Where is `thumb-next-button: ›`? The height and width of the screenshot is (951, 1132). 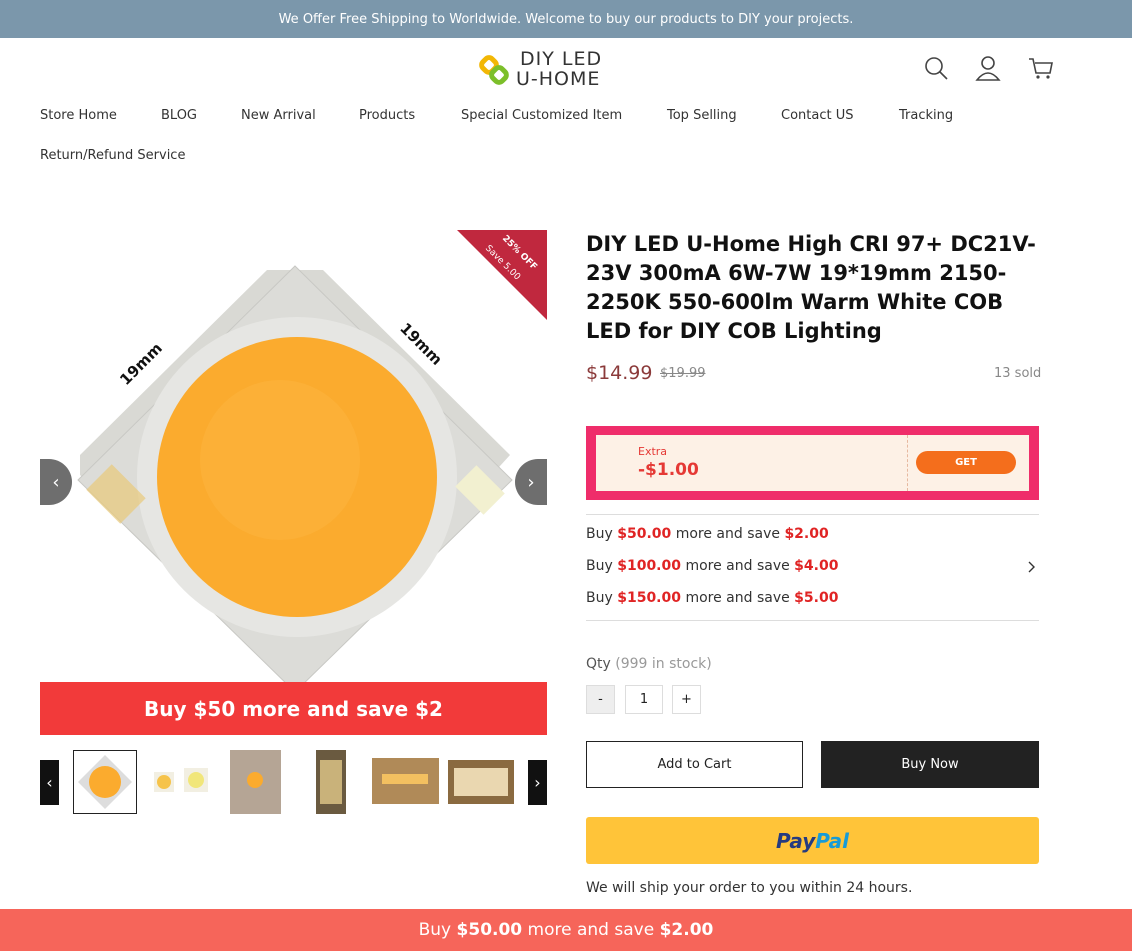
thumb-next-button: › is located at coordinates (537, 782).